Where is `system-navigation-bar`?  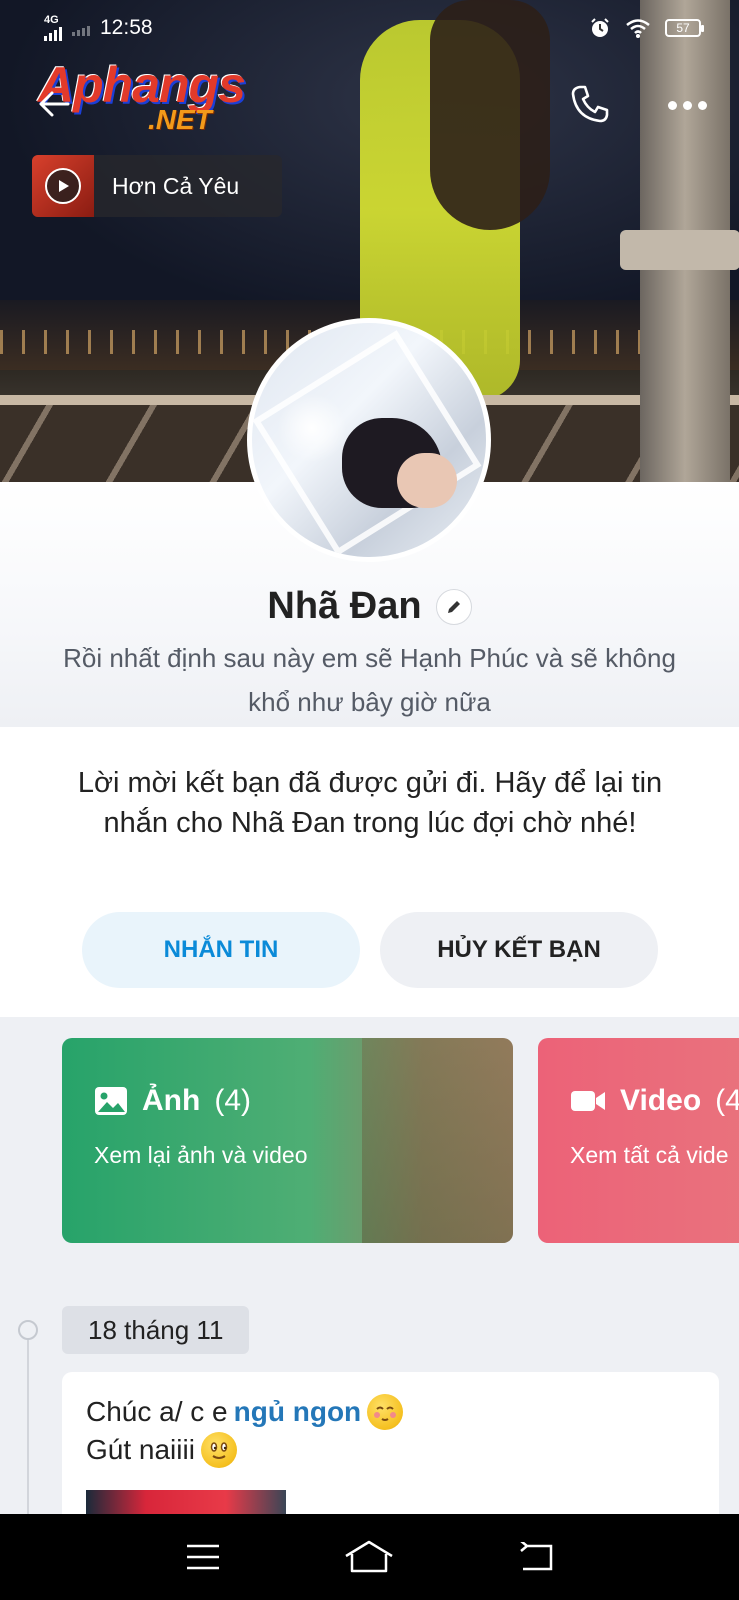 system-navigation-bar is located at coordinates (369, 1557).